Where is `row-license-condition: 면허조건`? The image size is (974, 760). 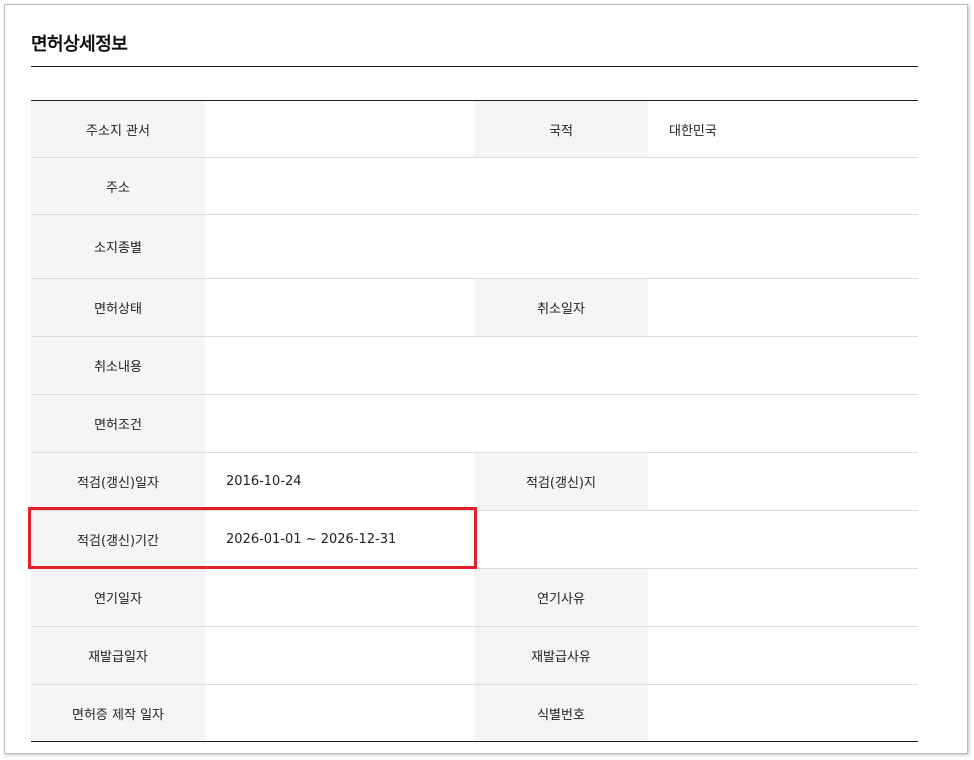 row-license-condition: 면허조건 is located at coordinates (474, 423).